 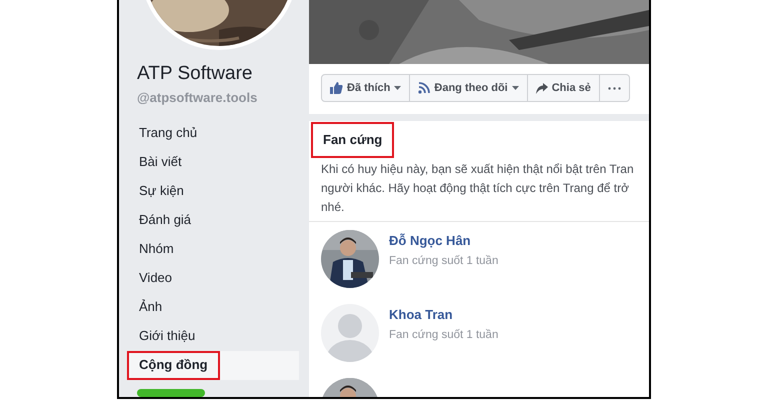 What do you see at coordinates (213, 365) in the screenshot?
I see `nav-item: Cộng đồng` at bounding box center [213, 365].